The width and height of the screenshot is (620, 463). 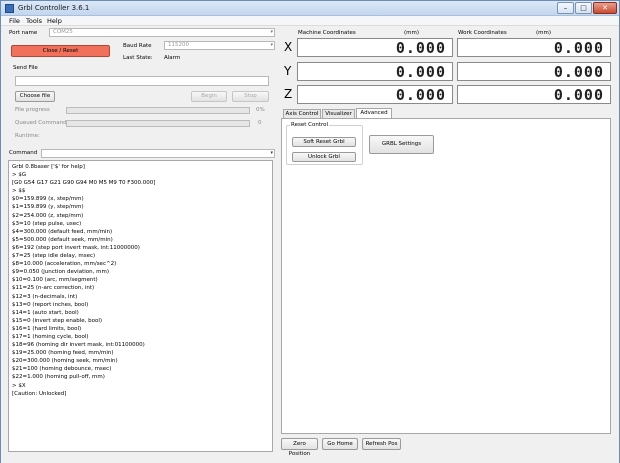 What do you see at coordinates (39, 393) in the screenshot?
I see `console-line: [Caution: Unlocked]` at bounding box center [39, 393].